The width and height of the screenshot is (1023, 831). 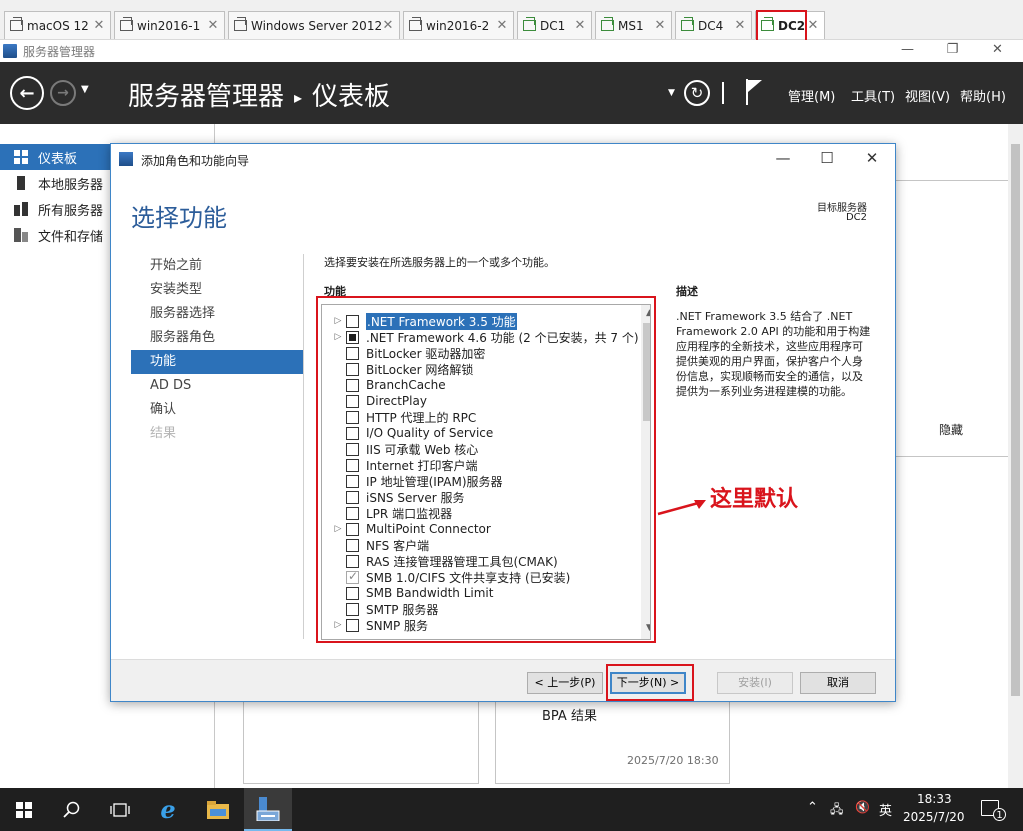 I want to click on menu-help: 帮助(H), so click(x=983, y=95).